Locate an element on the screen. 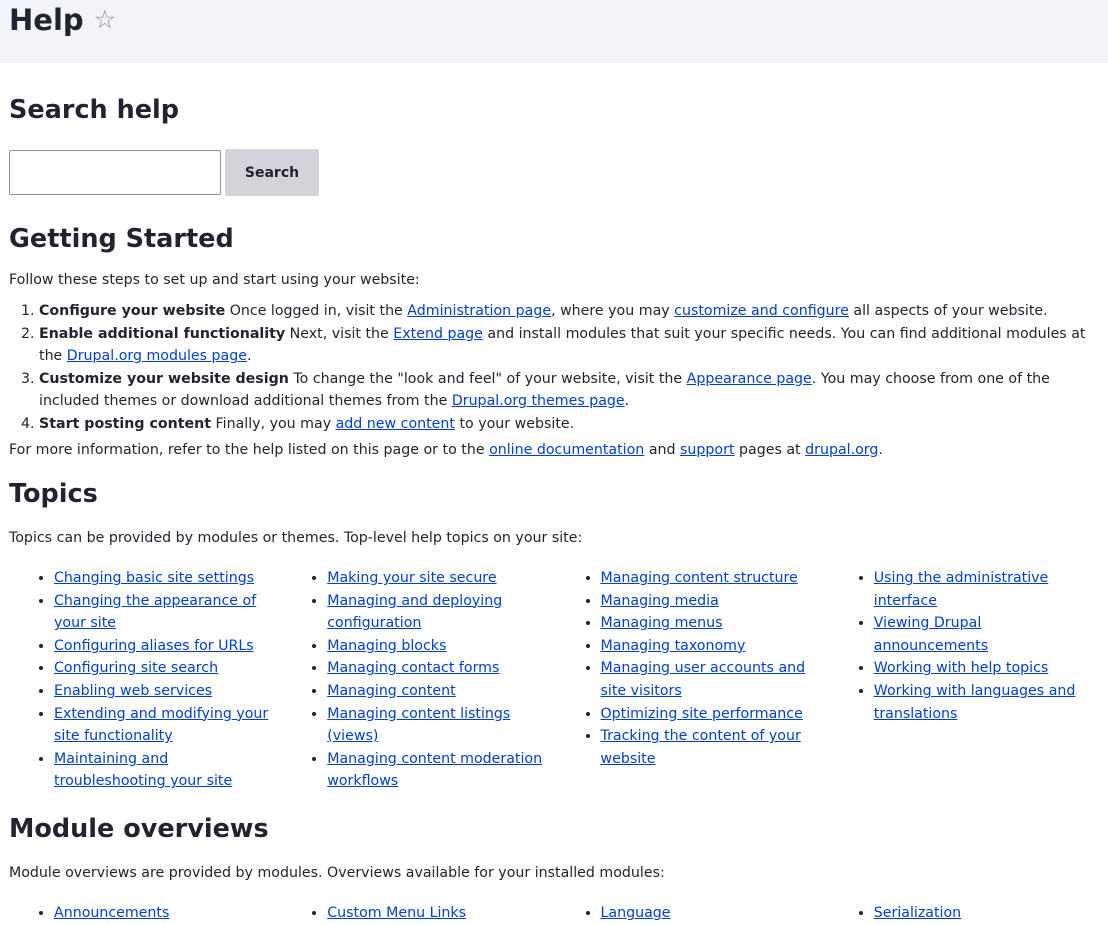 This screenshot has height=925, width=1108. topic-item: Working with help topics is located at coordinates (984, 668).